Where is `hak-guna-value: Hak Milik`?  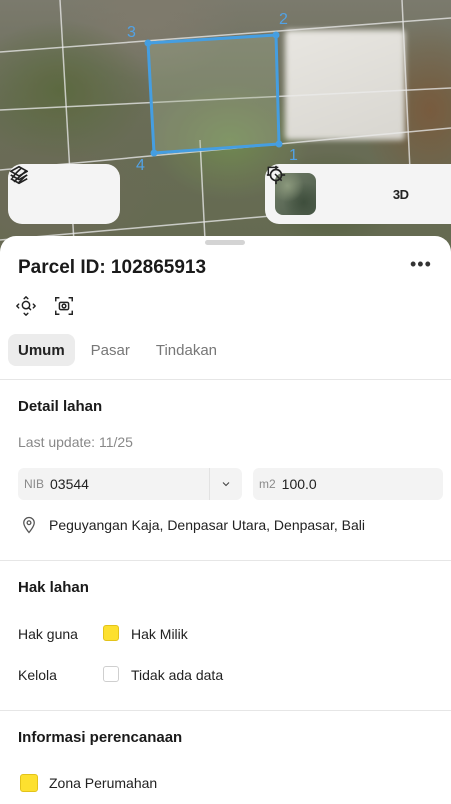
hak-guna-value: Hak Milik is located at coordinates (159, 634).